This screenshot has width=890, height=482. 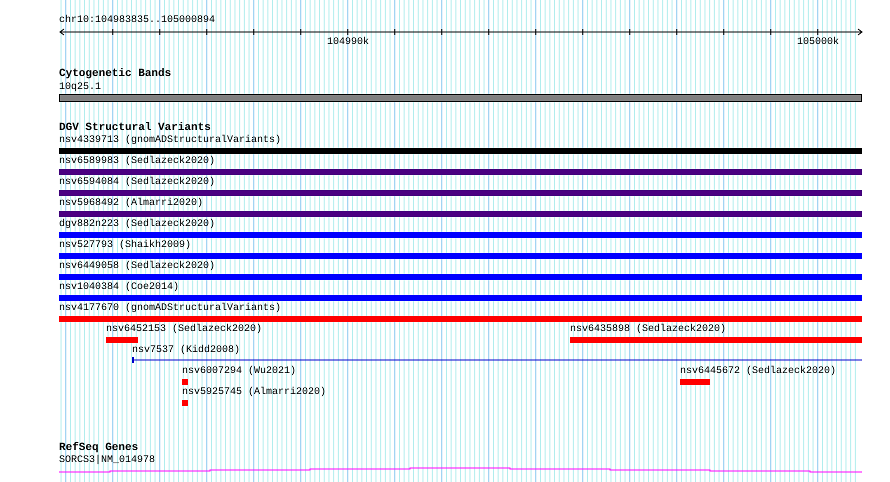 What do you see at coordinates (497, 360) in the screenshot?
I see `variant-line` at bounding box center [497, 360].